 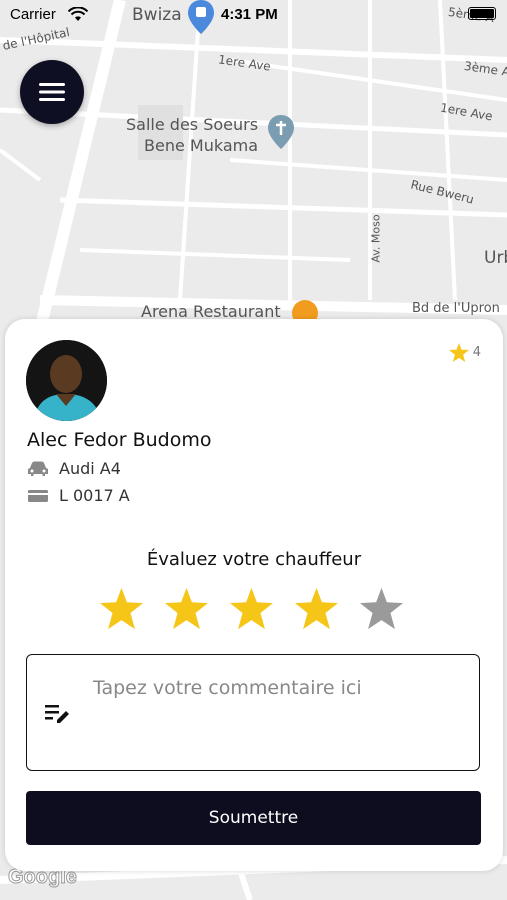 I want to click on comment-field-container, so click(x=253, y=712).